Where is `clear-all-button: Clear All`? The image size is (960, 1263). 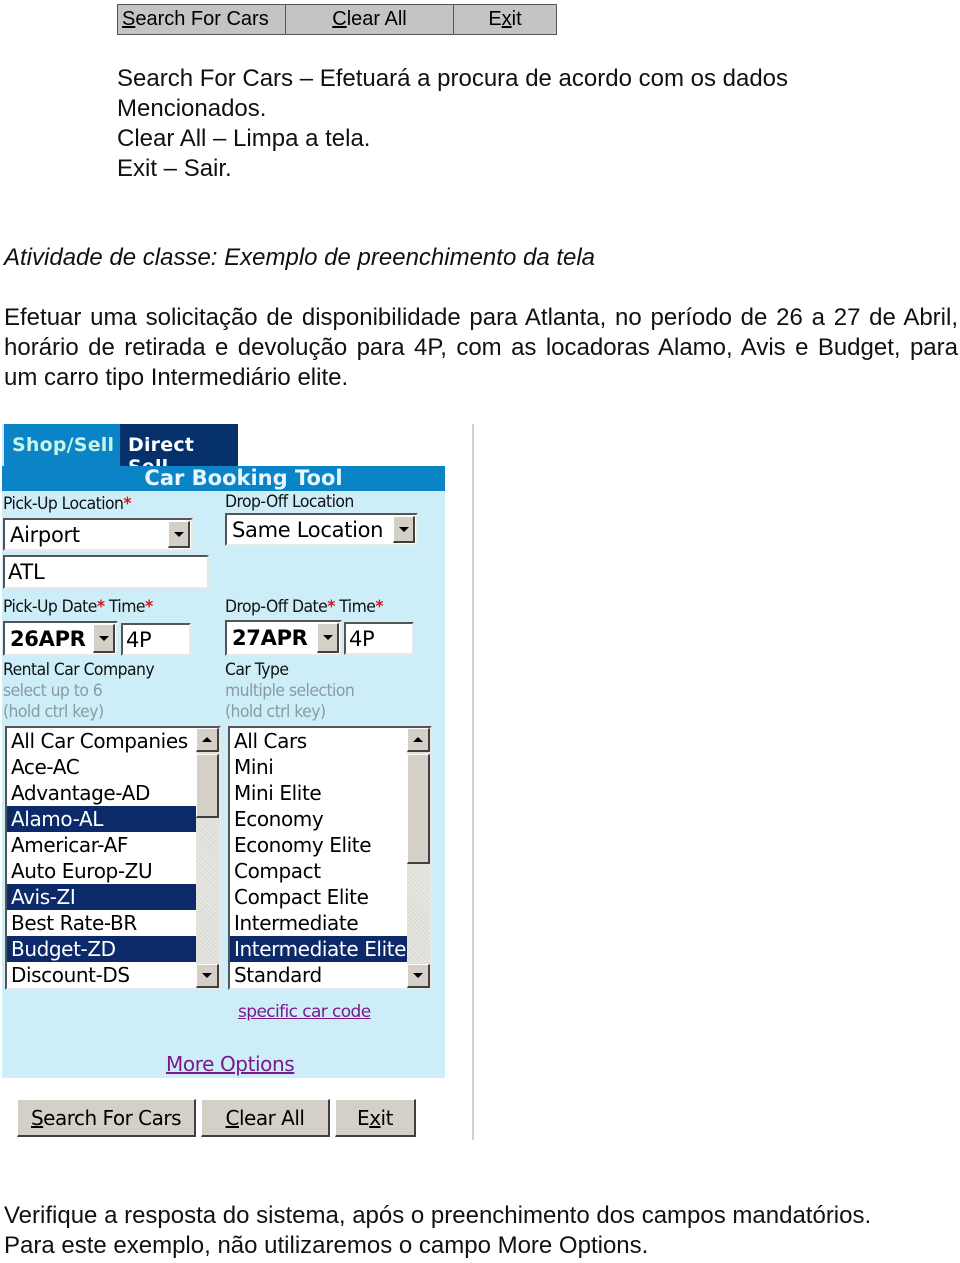
clear-all-button: Clear All is located at coordinates (265, 1118).